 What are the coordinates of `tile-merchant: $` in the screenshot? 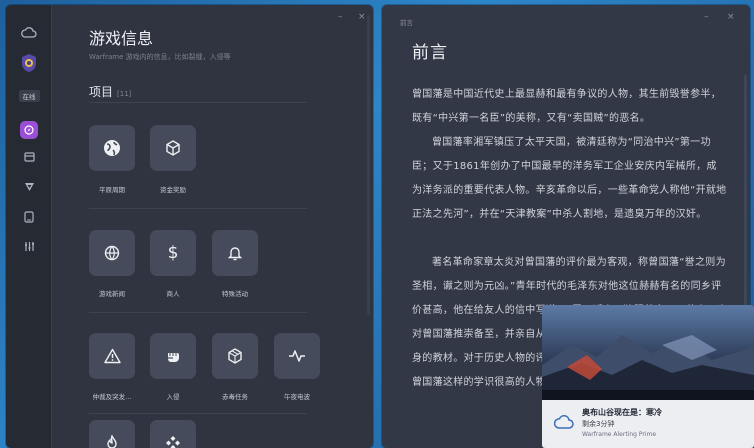 It's located at (173, 253).